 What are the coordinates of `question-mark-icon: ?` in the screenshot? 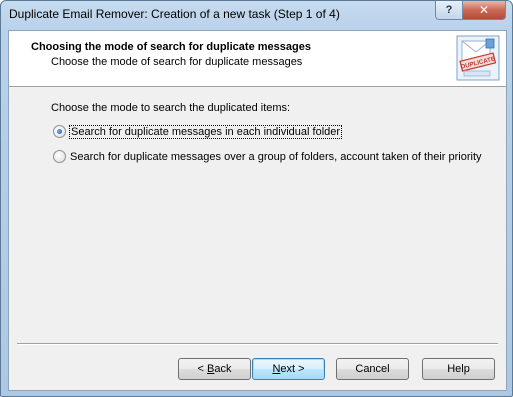 It's located at (449, 10).